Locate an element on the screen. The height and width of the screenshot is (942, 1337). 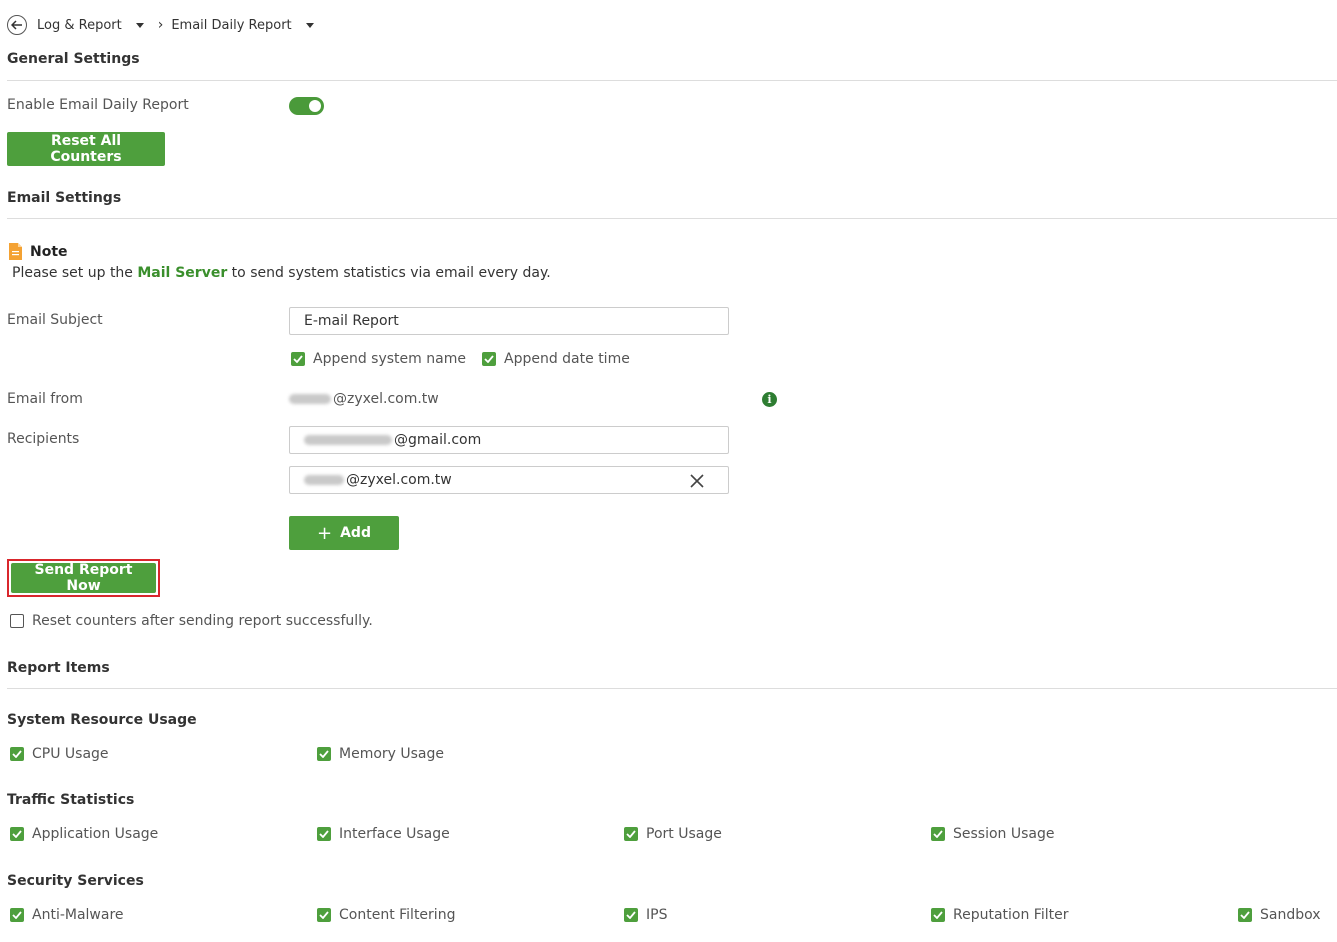
anti-malware-label: Anti-Malware is located at coordinates (78, 915).